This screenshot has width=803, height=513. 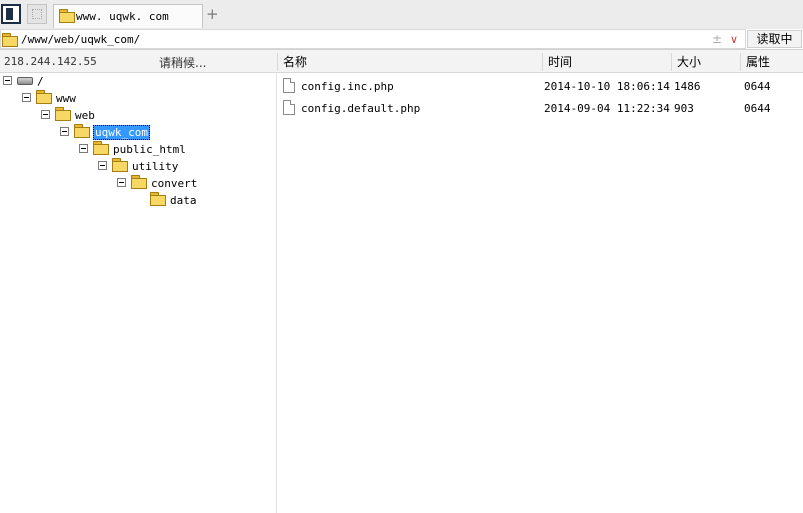 What do you see at coordinates (734, 39) in the screenshot?
I see `chevron-down-icon: ∨` at bounding box center [734, 39].